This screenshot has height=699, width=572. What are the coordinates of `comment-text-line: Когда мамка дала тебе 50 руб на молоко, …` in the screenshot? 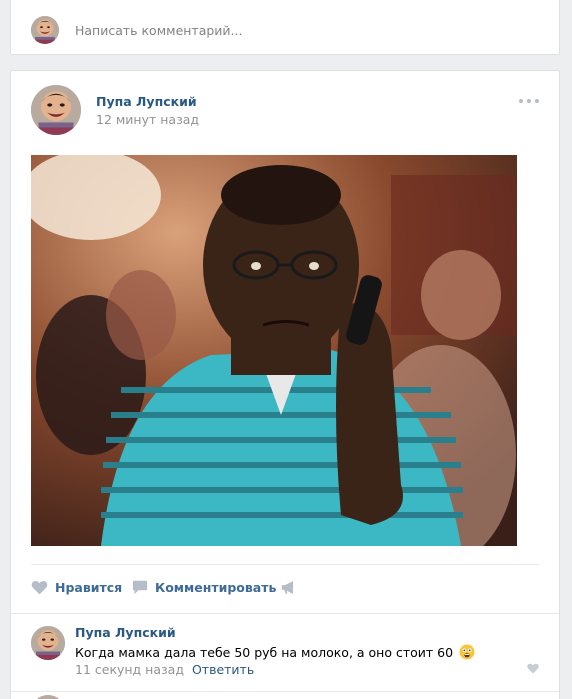 It's located at (275, 652).